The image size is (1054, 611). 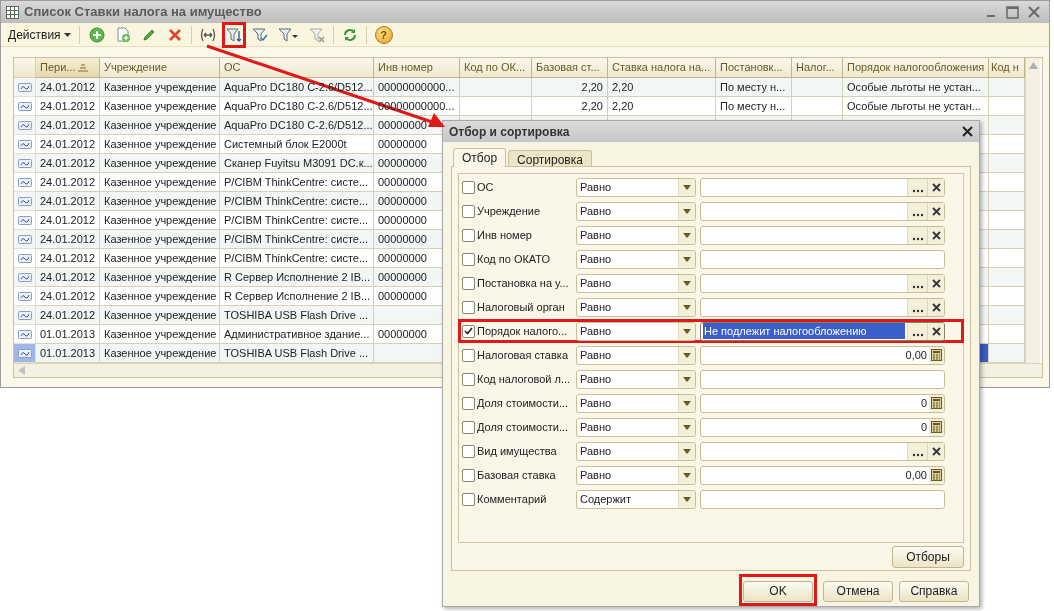 What do you see at coordinates (316, 34) in the screenshot?
I see `filter-clear-icon` at bounding box center [316, 34].